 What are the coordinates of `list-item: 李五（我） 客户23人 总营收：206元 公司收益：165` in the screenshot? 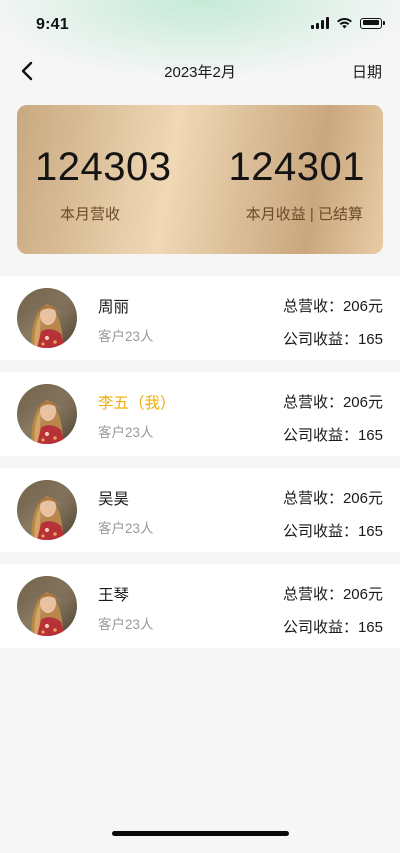 It's located at (200, 414).